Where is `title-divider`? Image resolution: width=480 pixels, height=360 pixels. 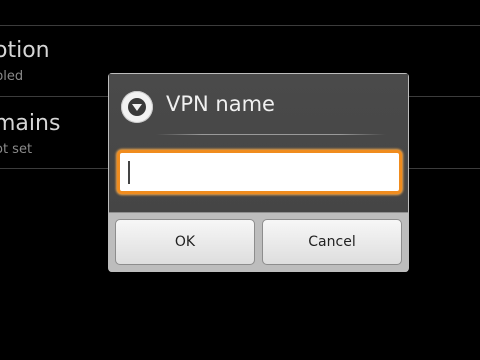
title-divider is located at coordinates (271, 134).